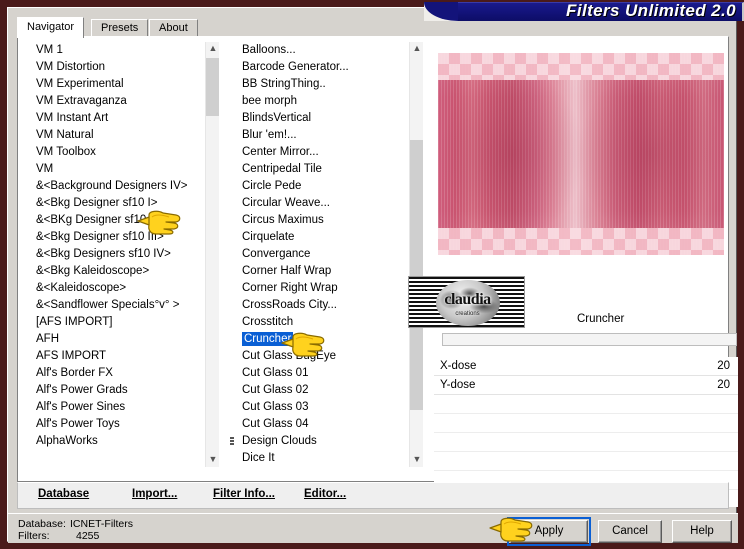 This screenshot has height=549, width=744. I want to click on list-item: Alf's Border FX, so click(114, 373).